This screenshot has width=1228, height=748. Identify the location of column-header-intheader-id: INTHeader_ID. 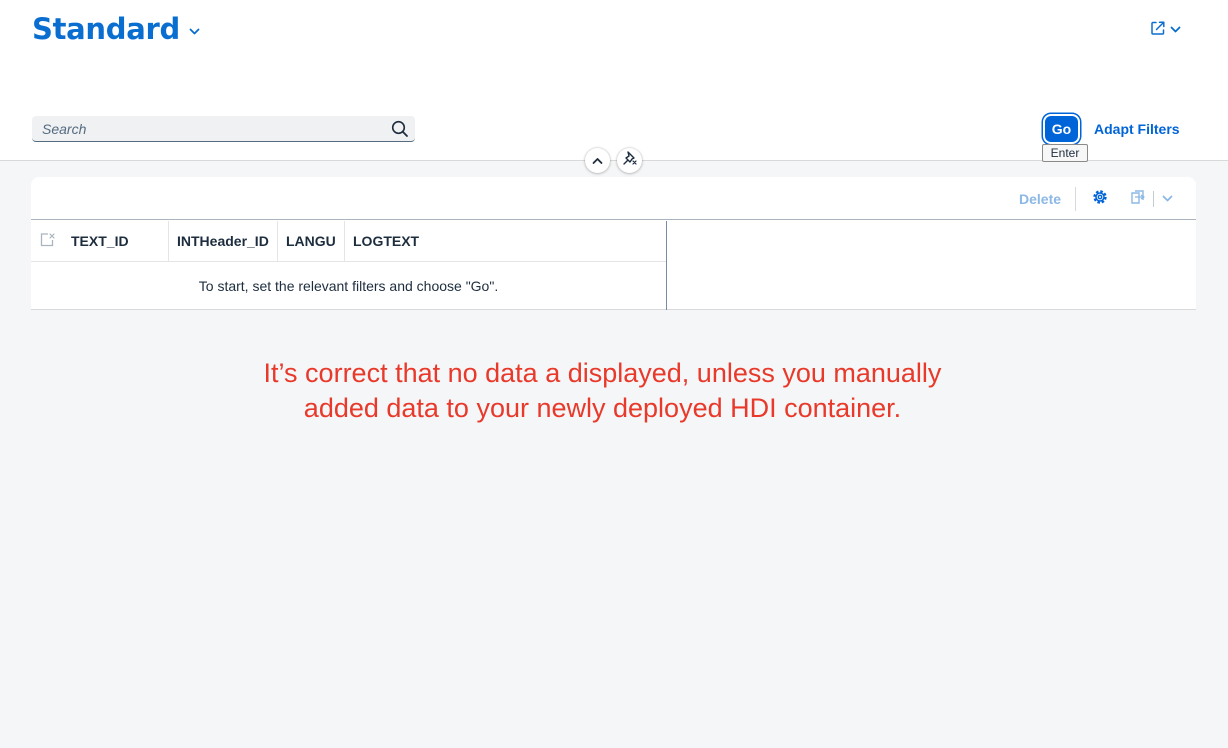
(223, 241).